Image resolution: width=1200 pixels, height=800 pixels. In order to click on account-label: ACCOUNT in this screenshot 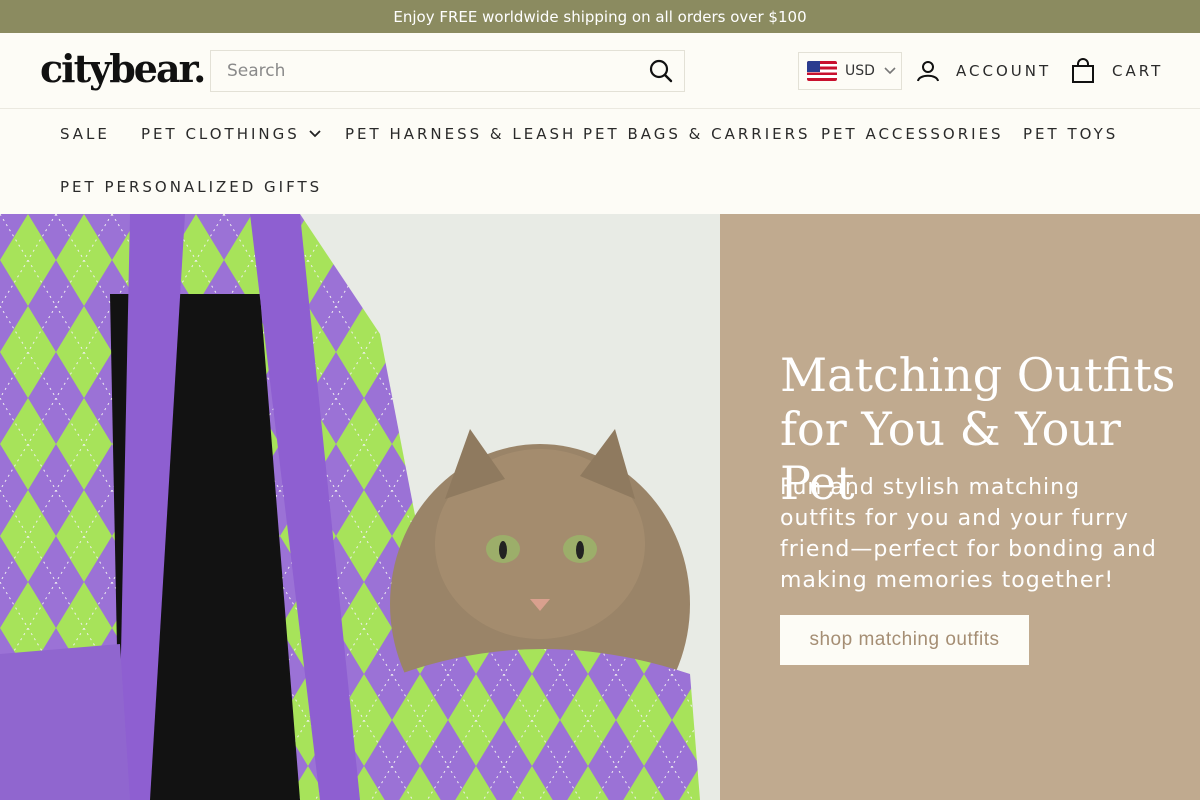, I will do `click(1004, 71)`.